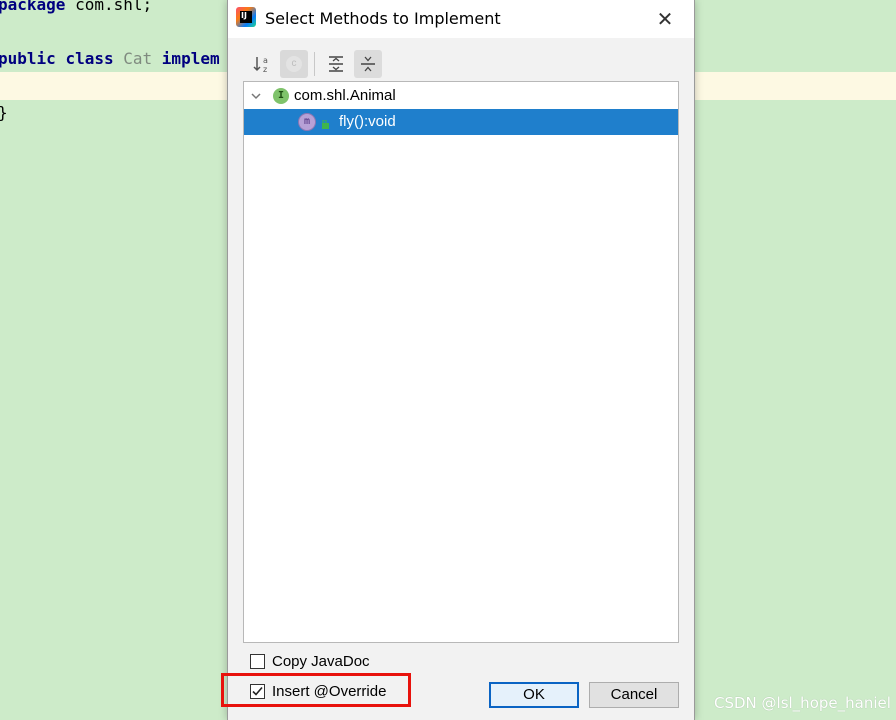 The height and width of the screenshot is (720, 896). Describe the element at coordinates (76, 7) in the screenshot. I see `code-line-package: package com.shl;` at that location.